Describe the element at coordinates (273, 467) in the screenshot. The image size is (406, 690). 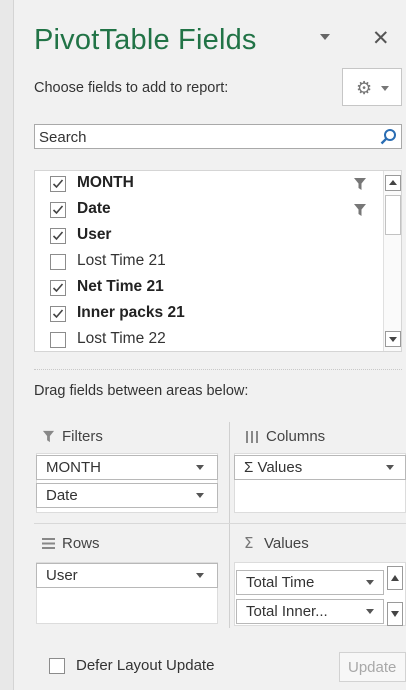
I see `pill-label: Σ Values` at that location.